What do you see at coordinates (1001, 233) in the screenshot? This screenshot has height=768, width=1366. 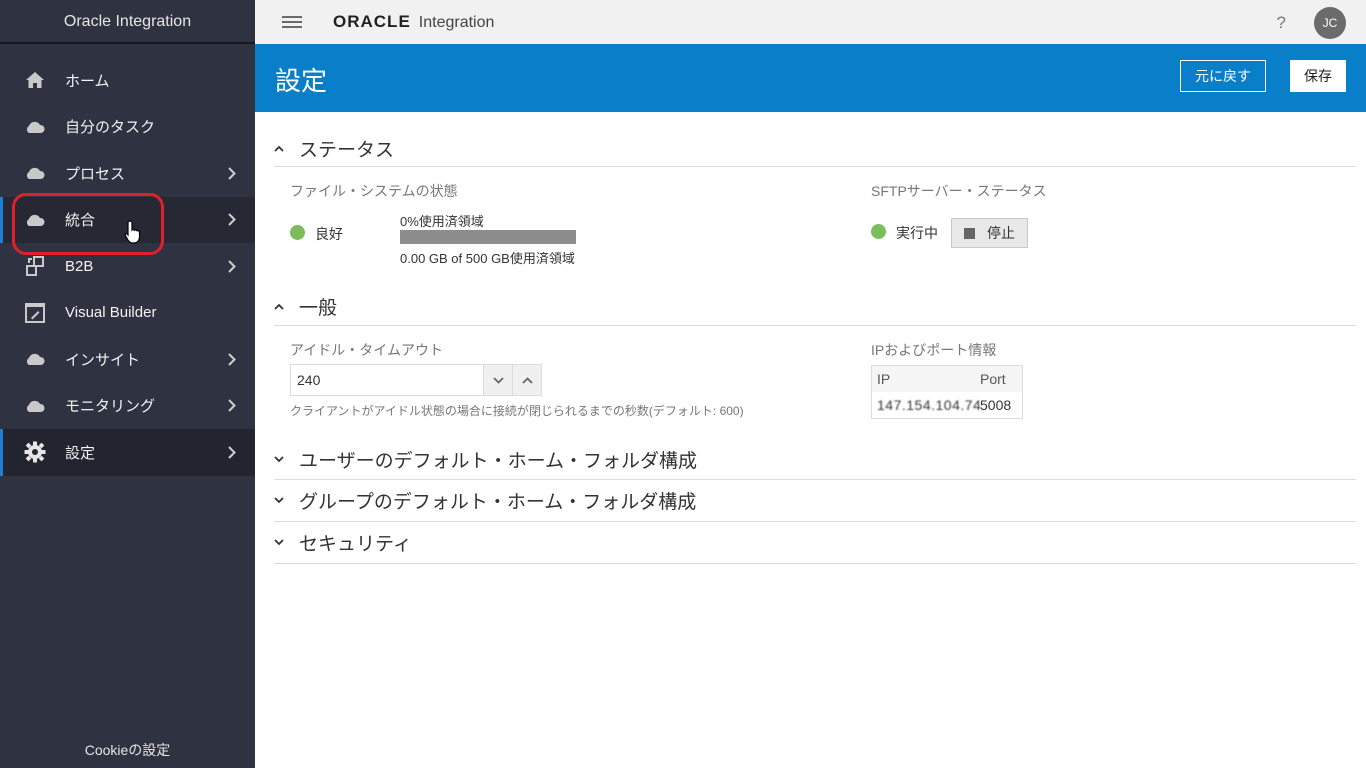 I see `stop-label: 停止` at bounding box center [1001, 233].